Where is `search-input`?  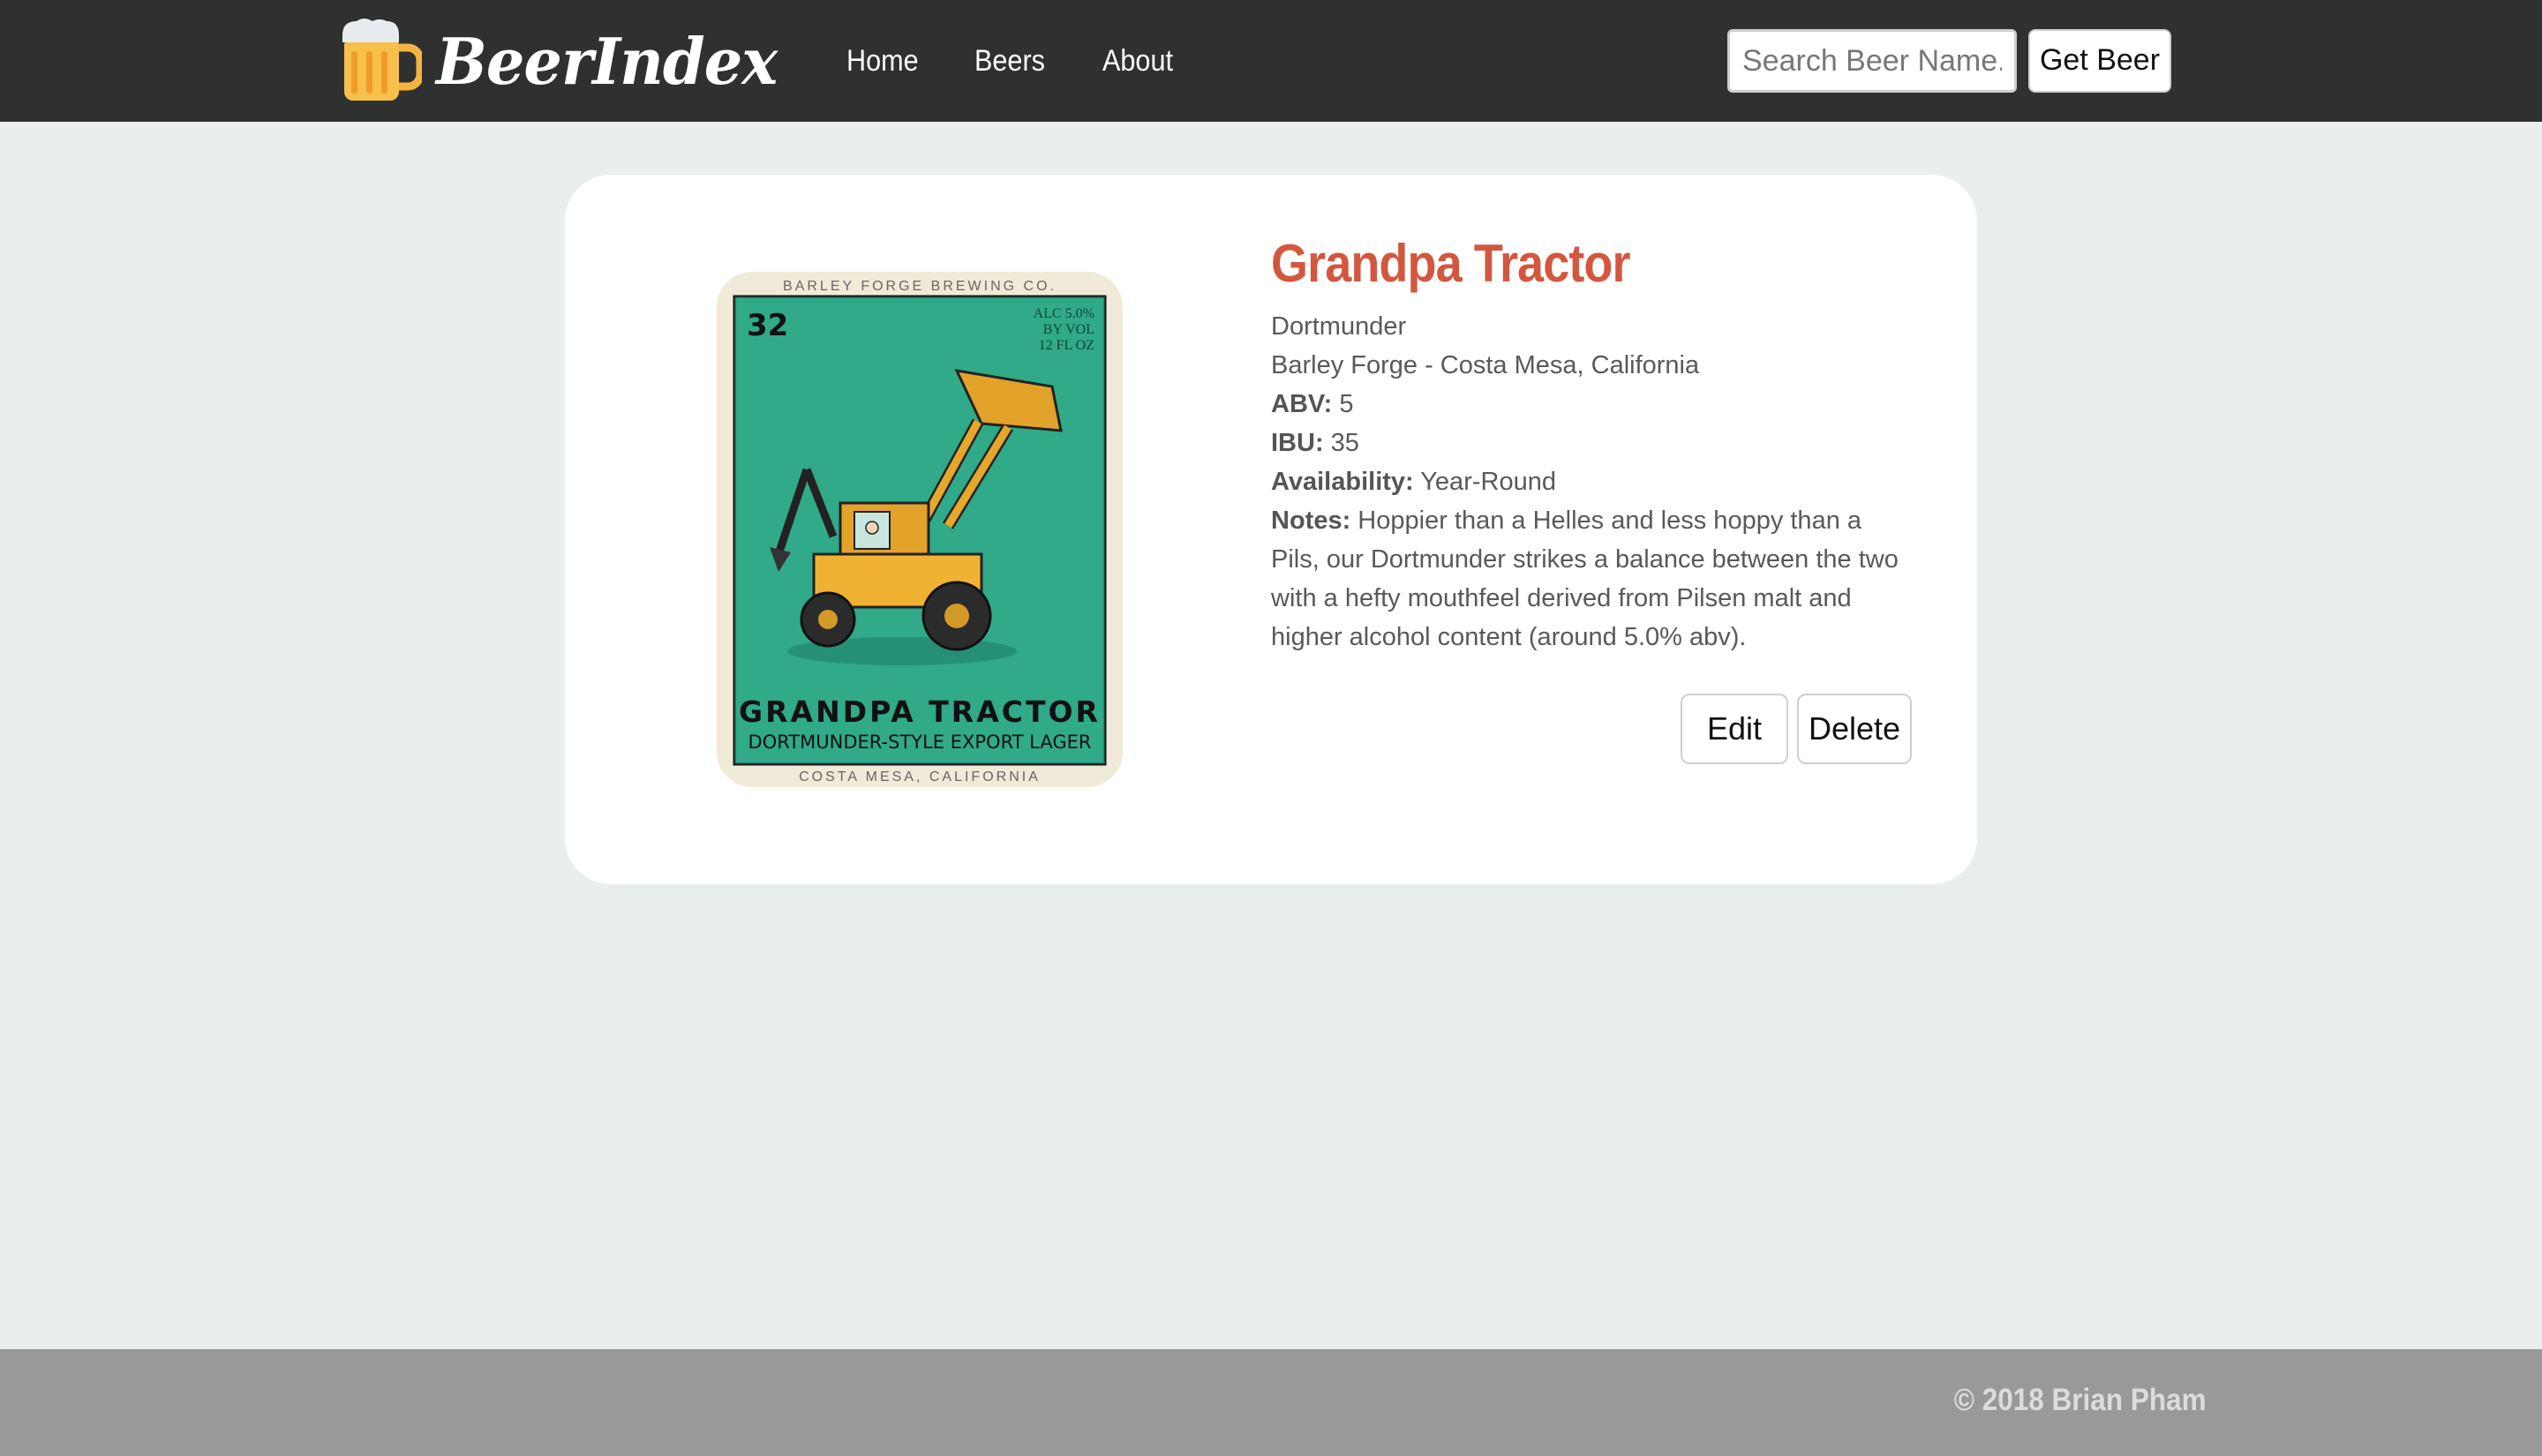 search-input is located at coordinates (1872, 61).